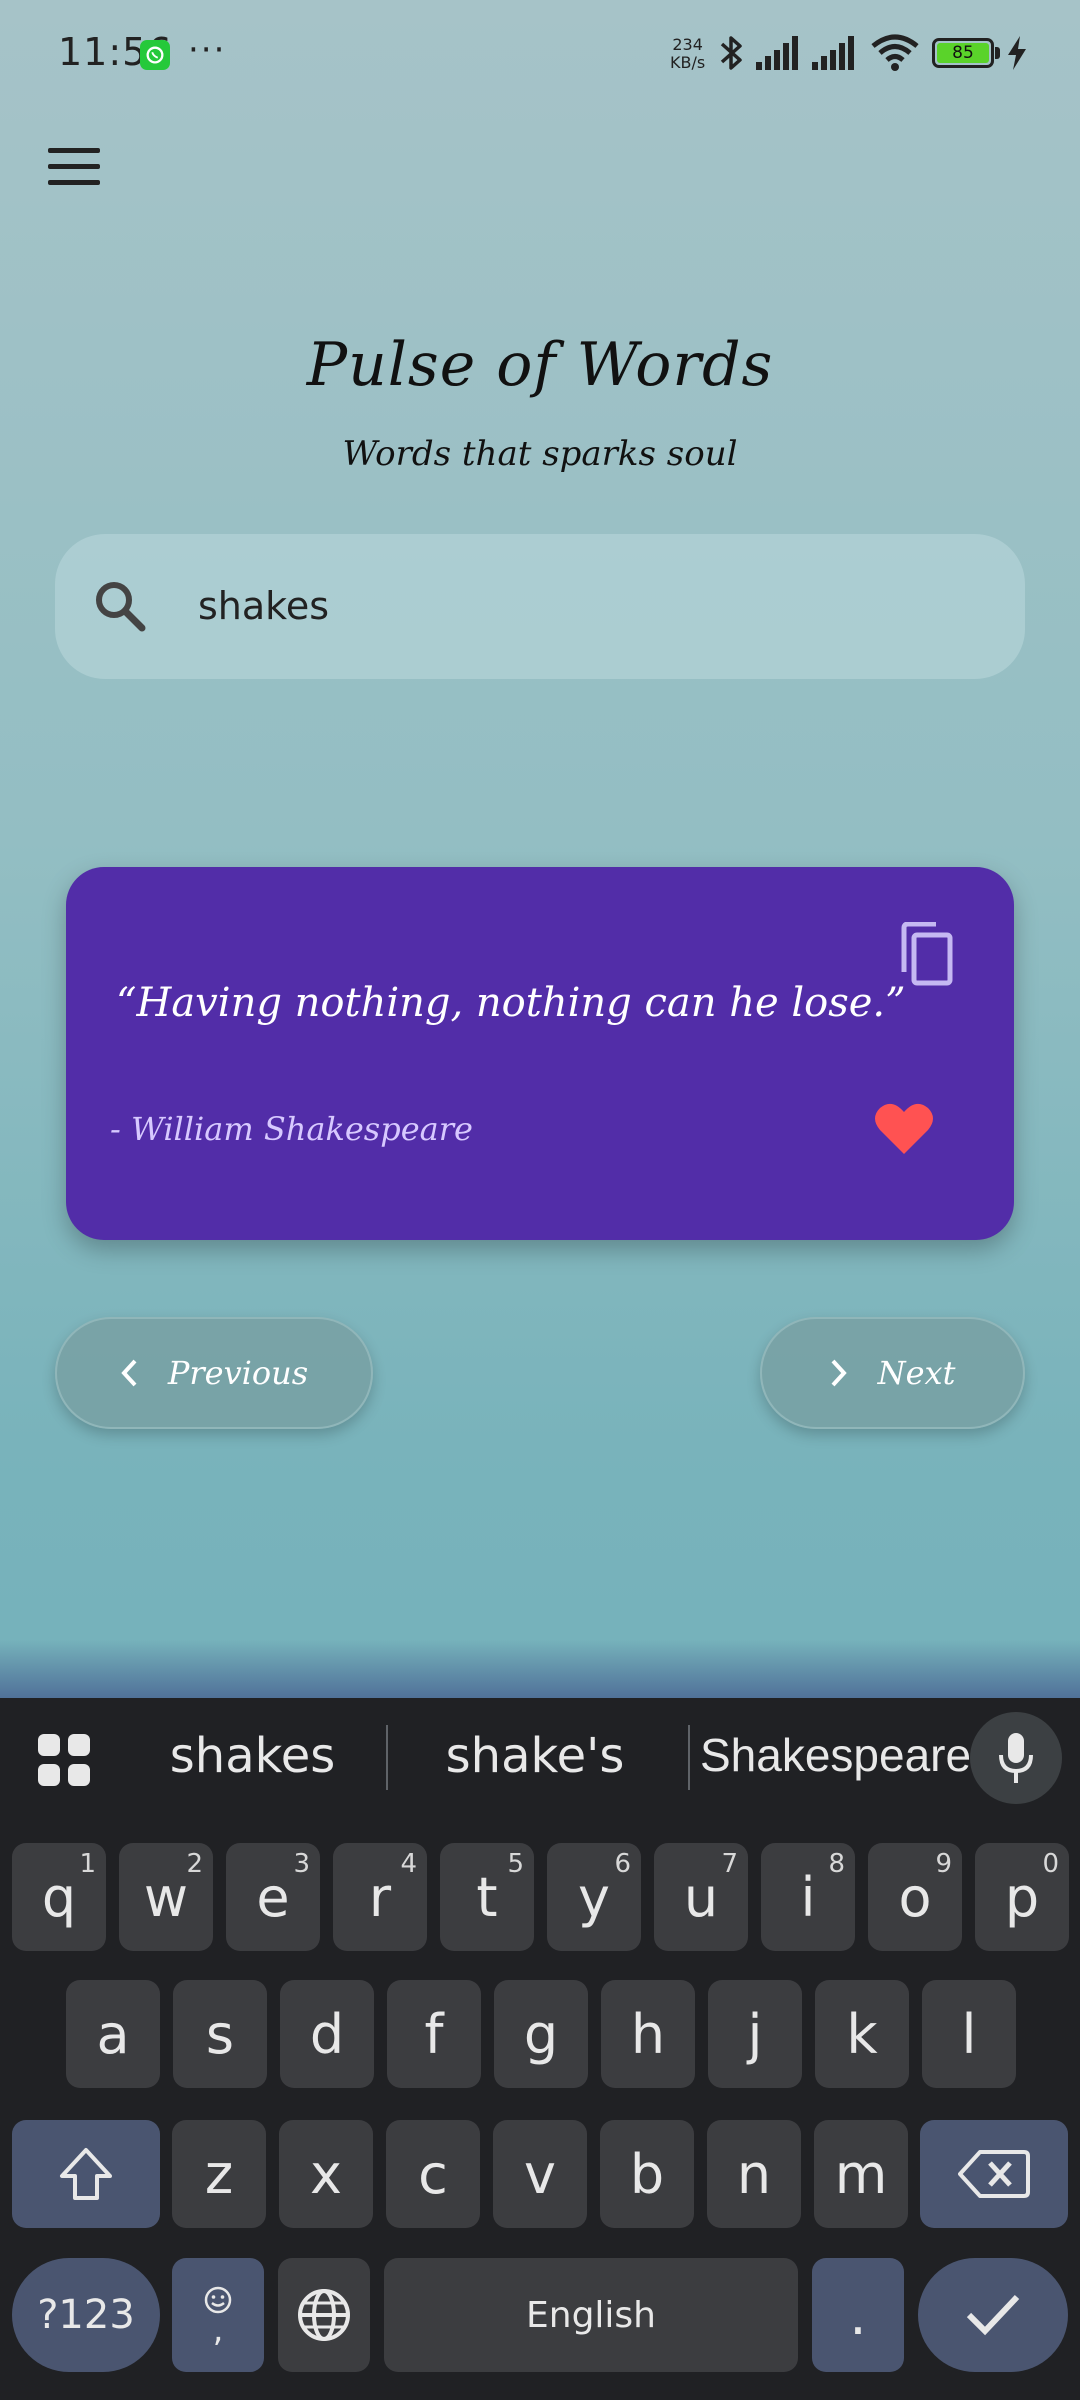 This screenshot has height=2400, width=1080. I want to click on backspace-icon, so click(994, 2174).